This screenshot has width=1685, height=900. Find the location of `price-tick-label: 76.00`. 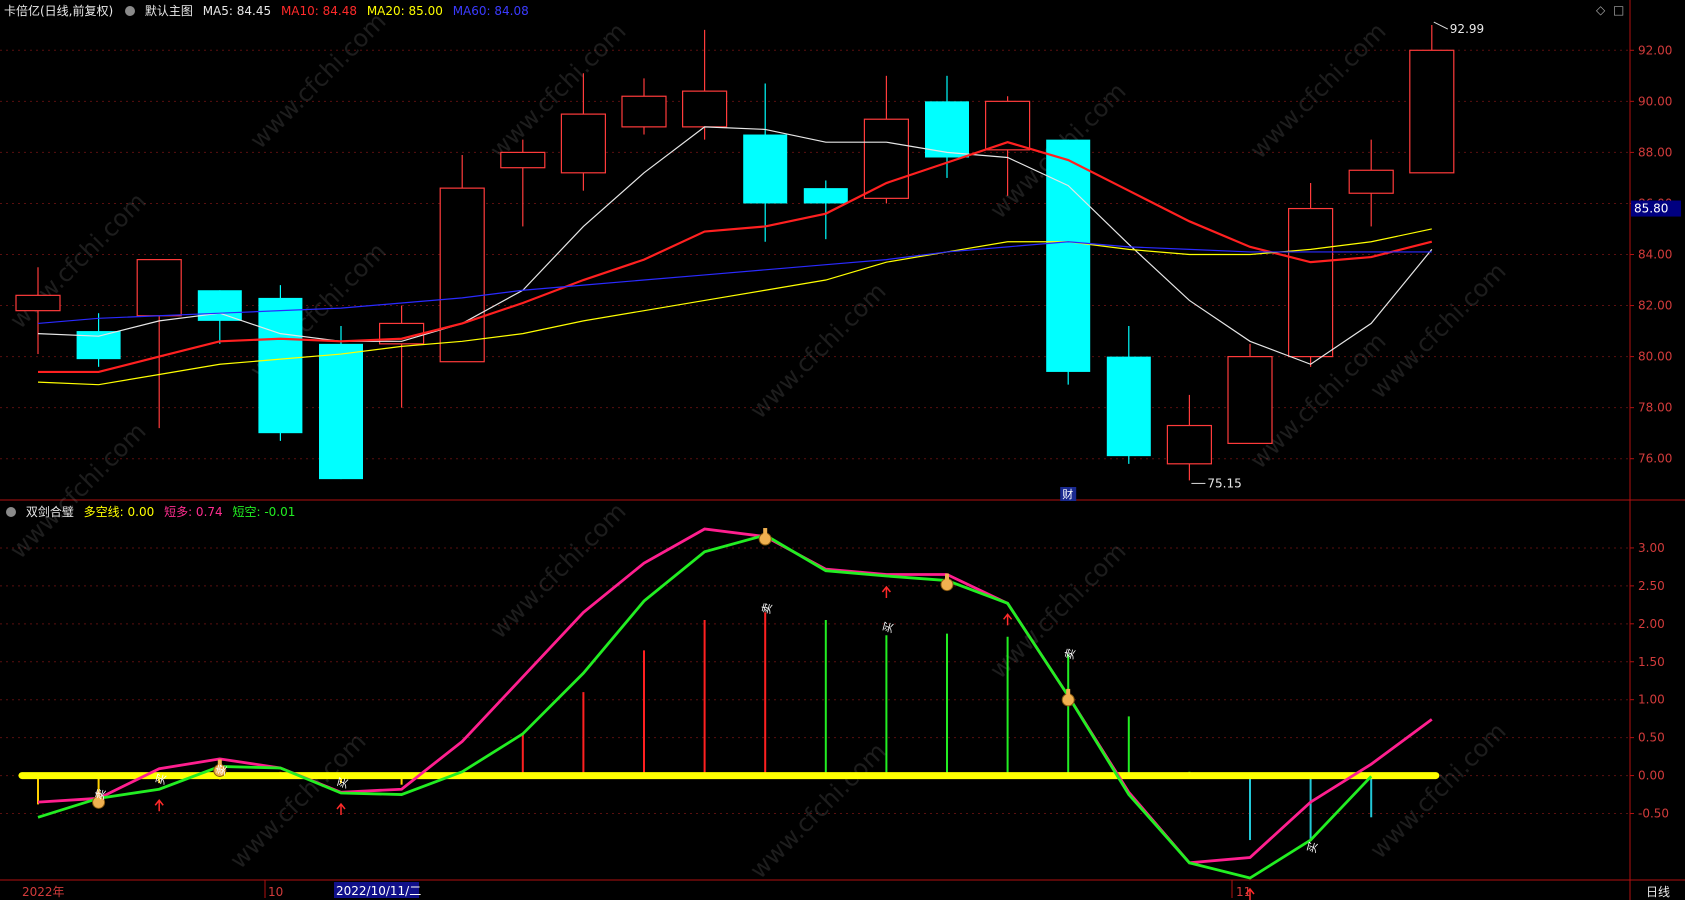

price-tick-label: 76.00 is located at coordinates (1655, 459).